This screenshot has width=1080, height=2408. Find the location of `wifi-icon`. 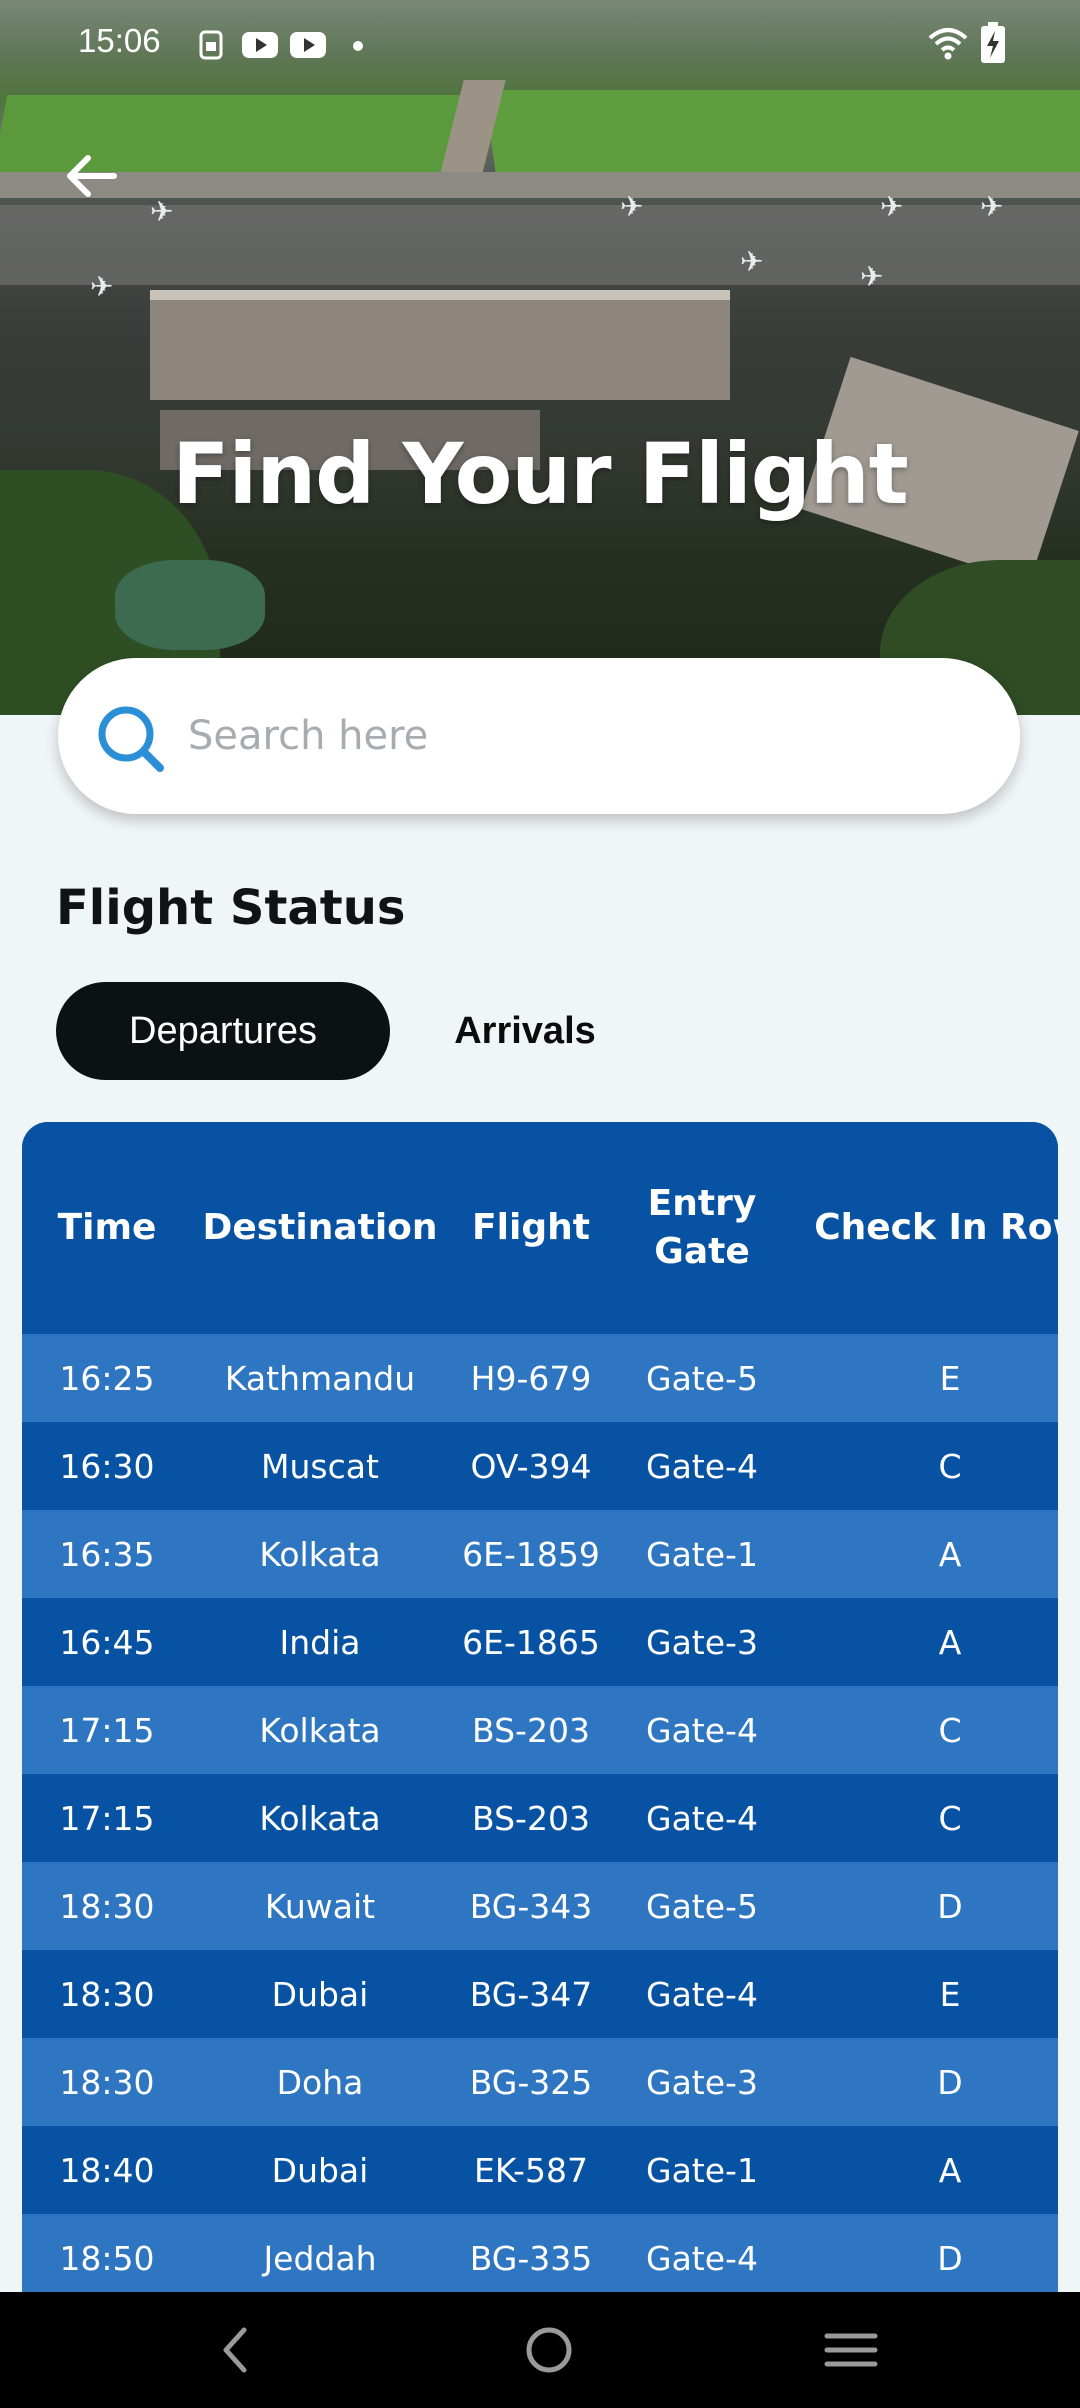

wifi-icon is located at coordinates (948, 44).